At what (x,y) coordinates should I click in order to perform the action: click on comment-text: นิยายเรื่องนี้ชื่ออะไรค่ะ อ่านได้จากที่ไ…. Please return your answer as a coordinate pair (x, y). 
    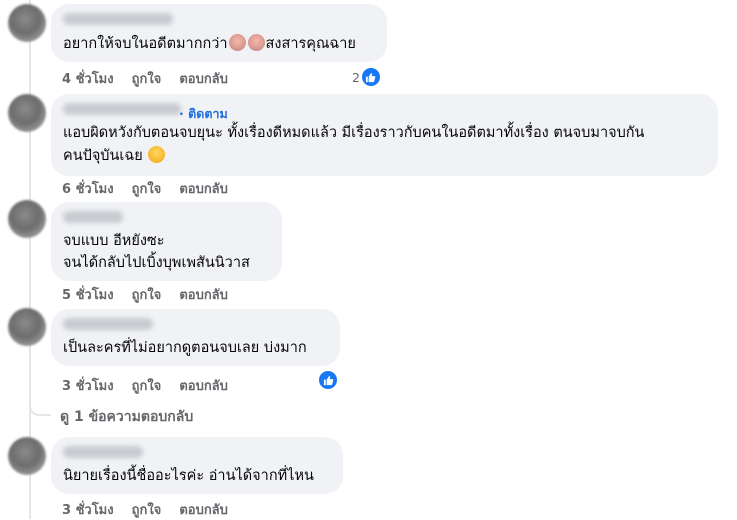
    Looking at the image, I should click on (188, 476).